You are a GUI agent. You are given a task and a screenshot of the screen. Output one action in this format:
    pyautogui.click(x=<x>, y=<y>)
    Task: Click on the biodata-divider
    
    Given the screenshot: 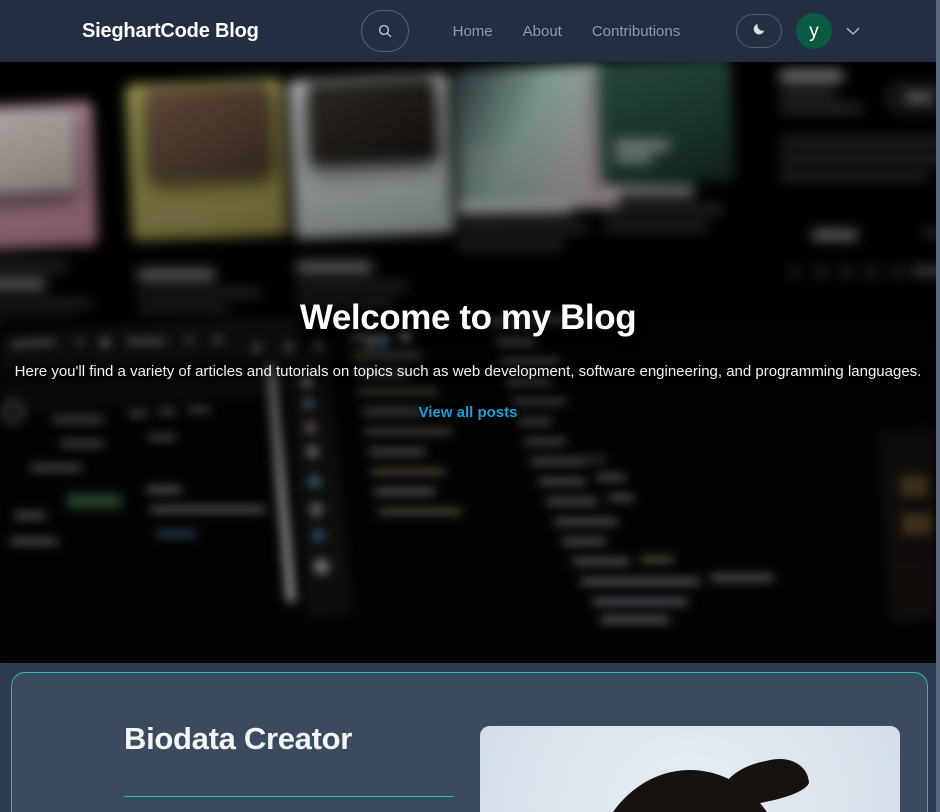 What is the action you would take?
    pyautogui.click(x=289, y=796)
    